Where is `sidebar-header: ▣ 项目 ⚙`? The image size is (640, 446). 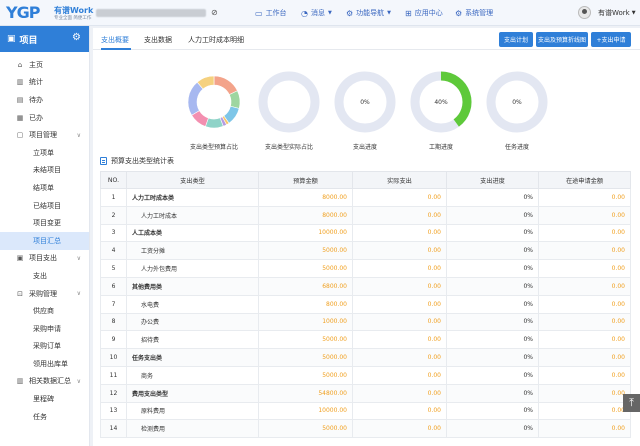 sidebar-header: ▣ 项目 ⚙ is located at coordinates (44, 39).